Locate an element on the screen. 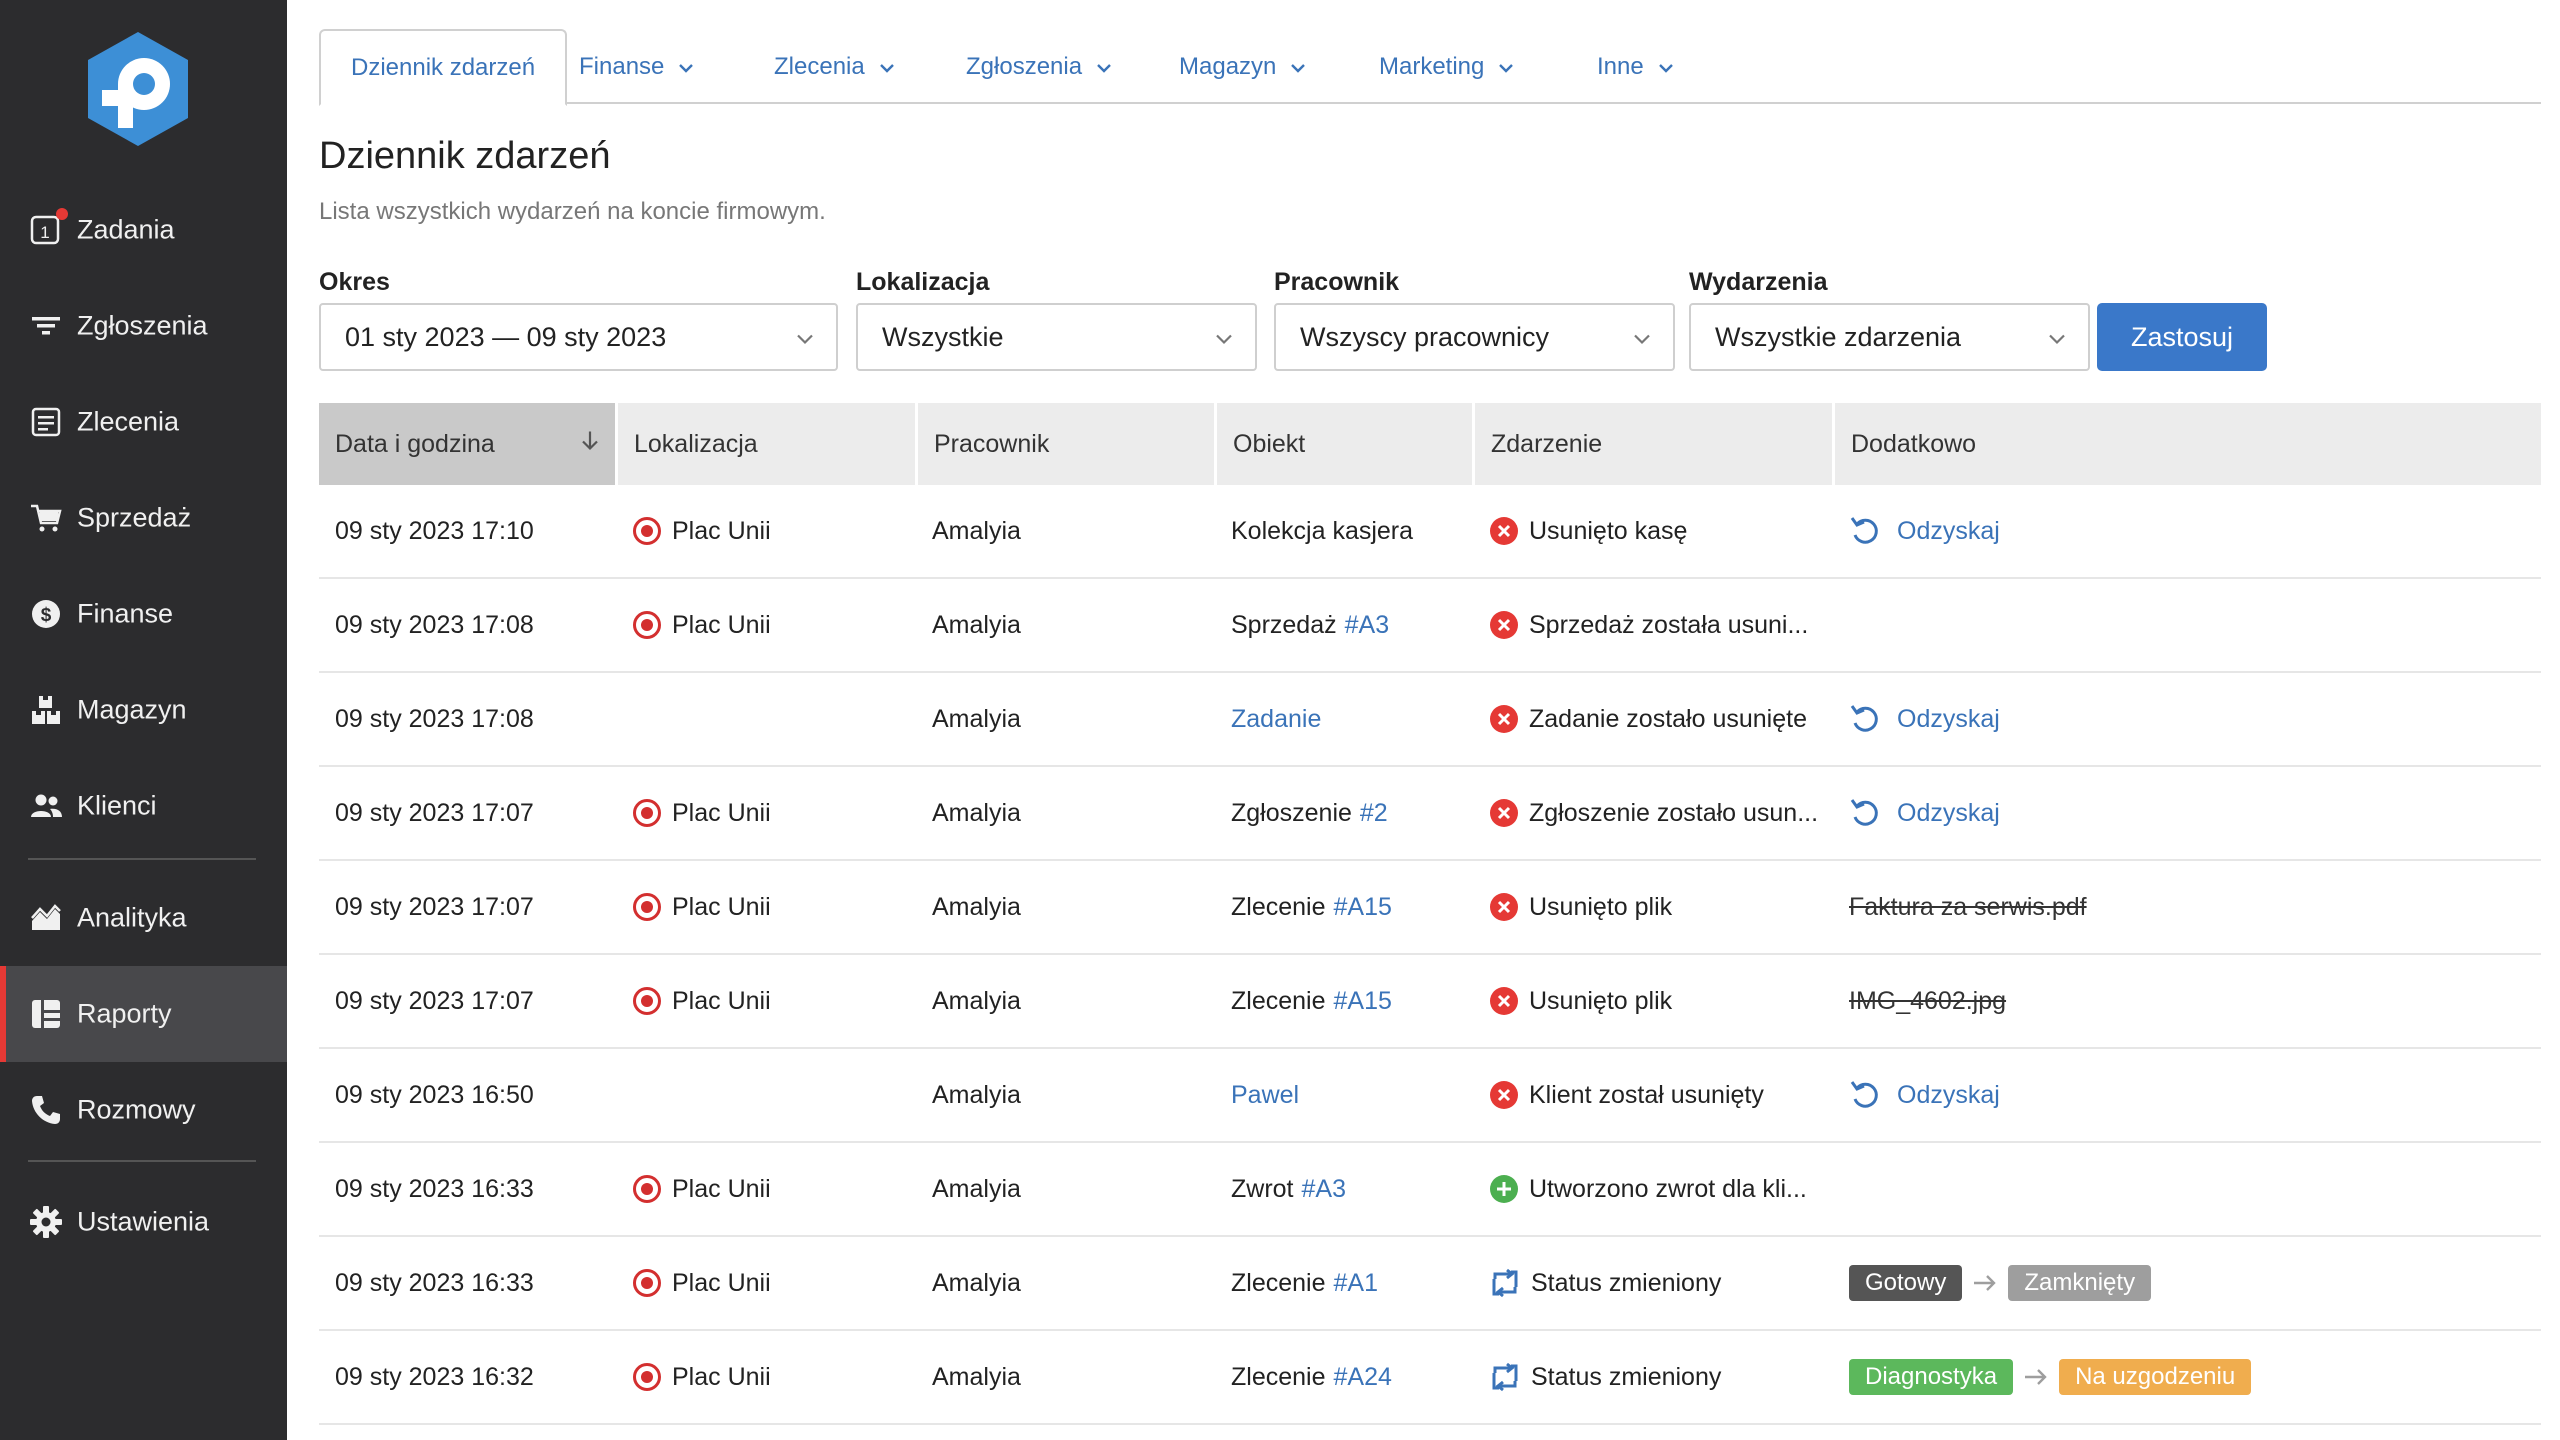 The image size is (2560, 1440). column-header: Data i godzina is located at coordinates (467, 444).